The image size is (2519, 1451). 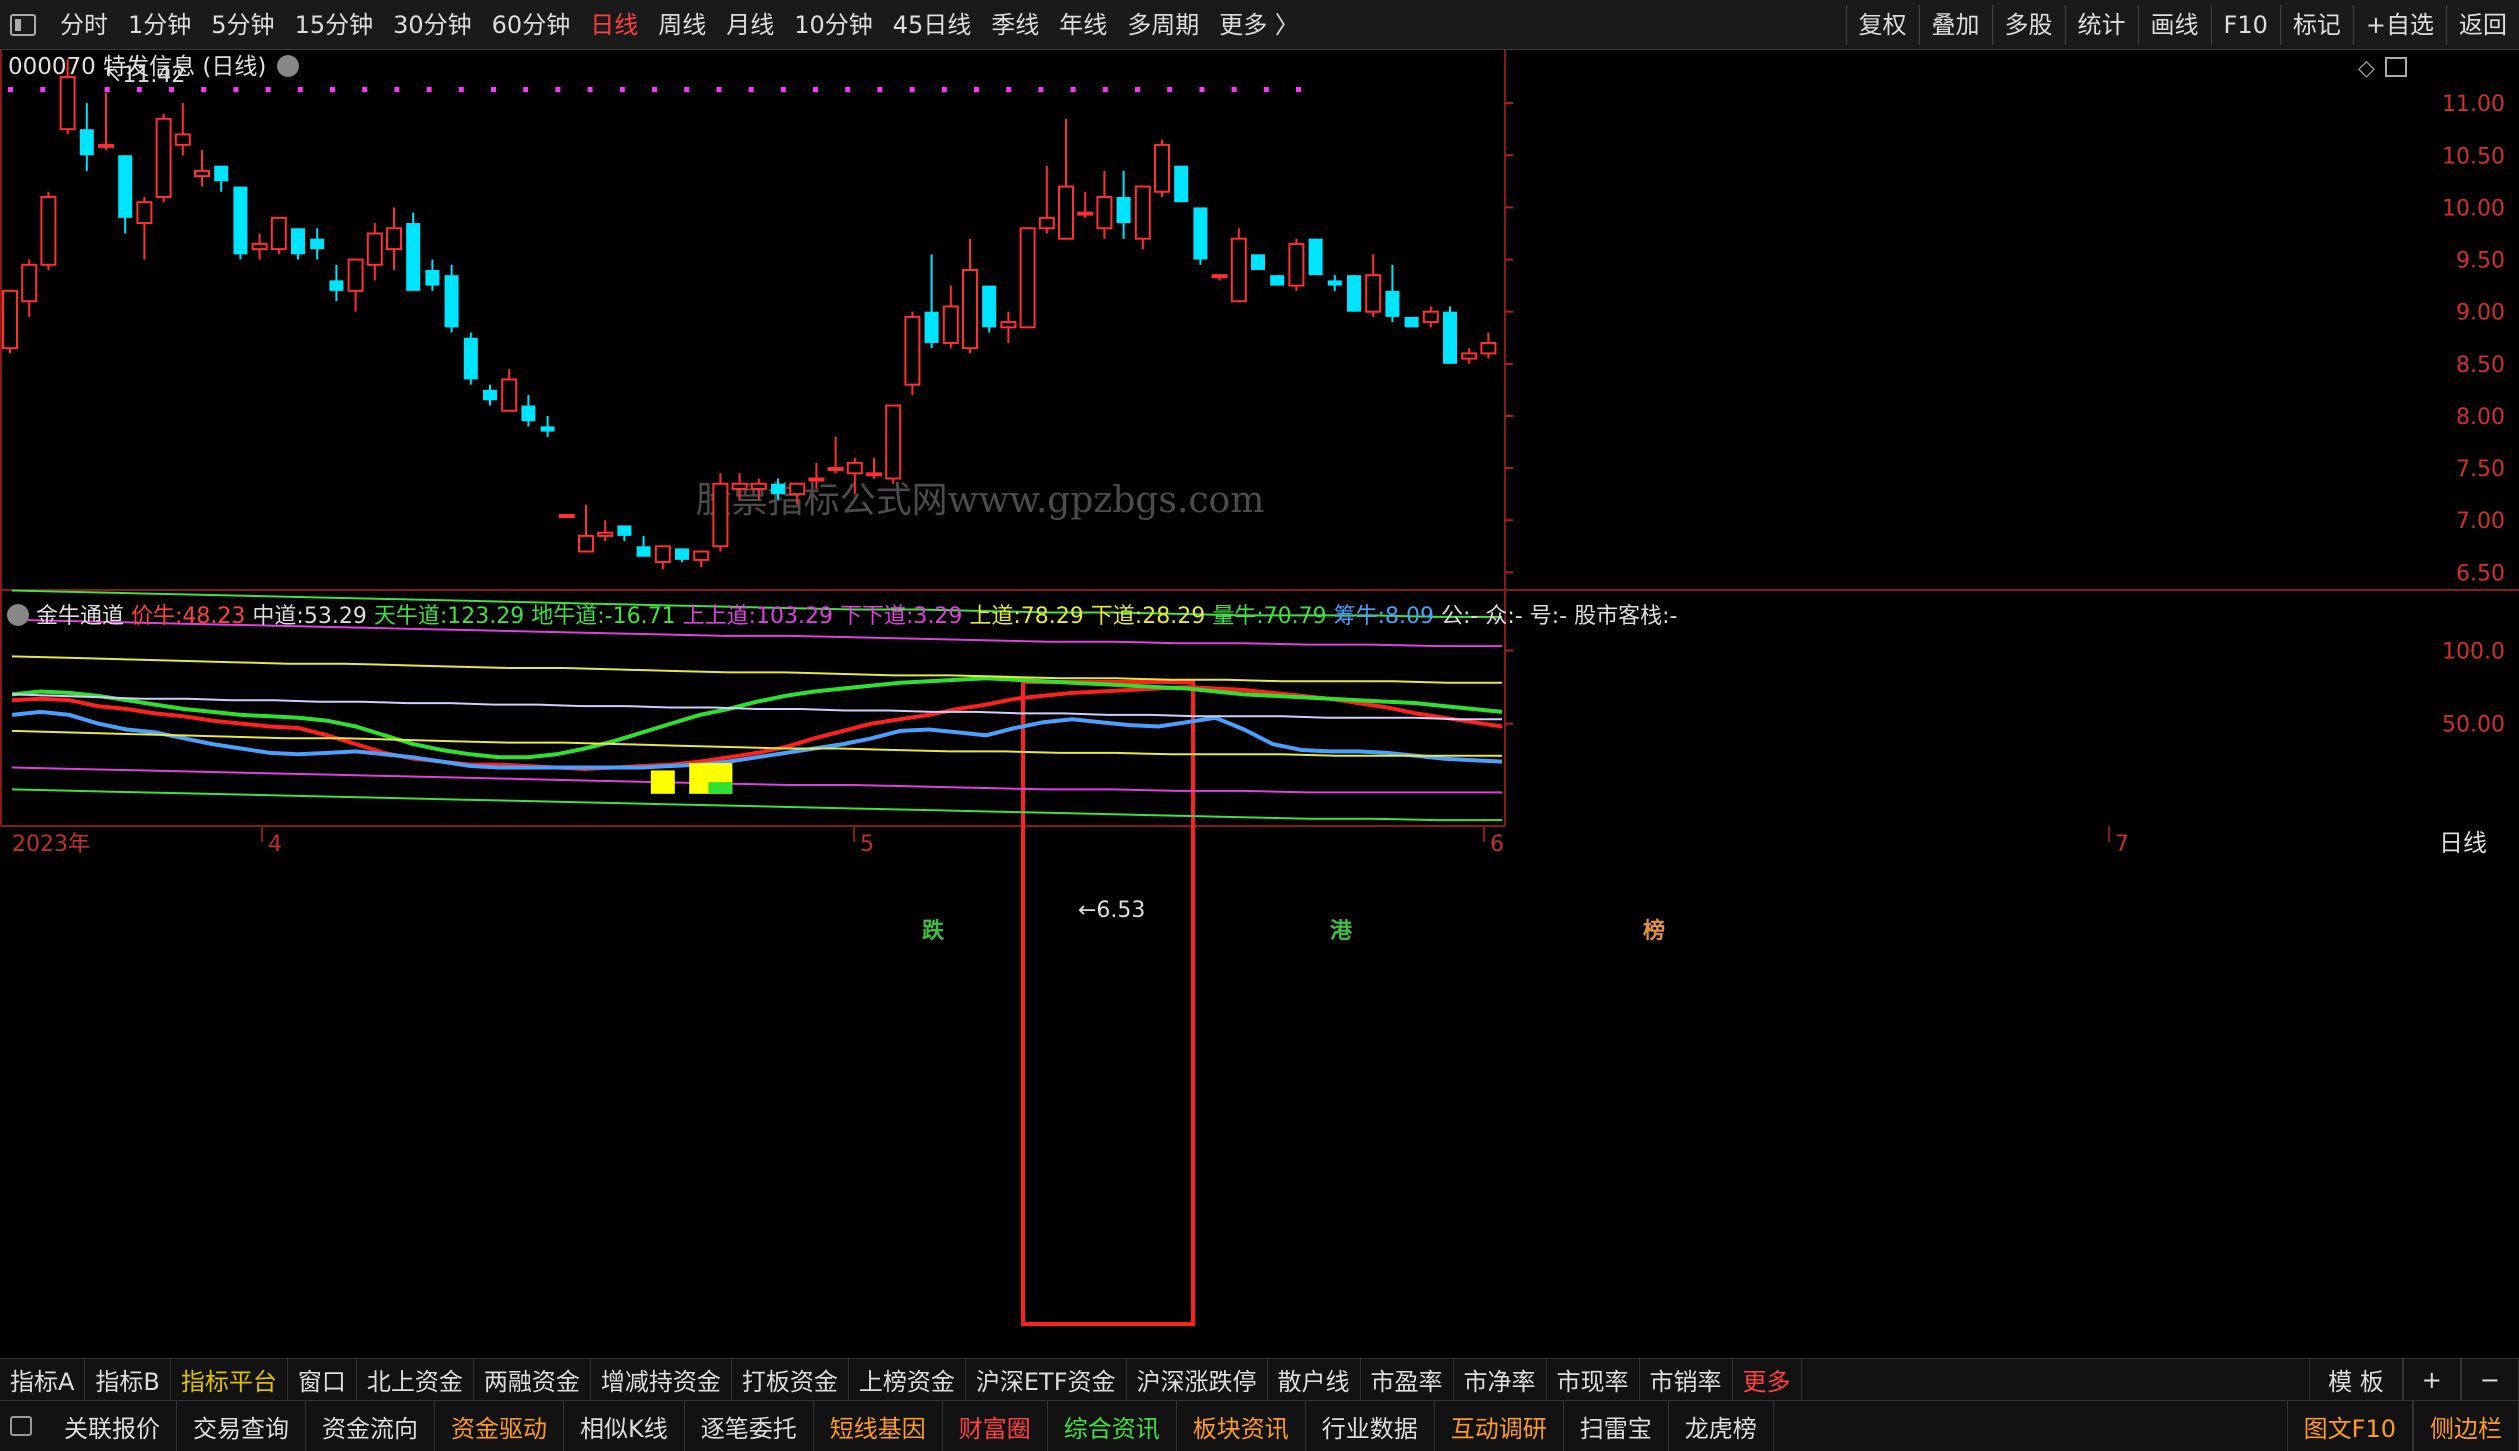 What do you see at coordinates (1314, 1379) in the screenshot?
I see `indicator-tab-11: 散户线` at bounding box center [1314, 1379].